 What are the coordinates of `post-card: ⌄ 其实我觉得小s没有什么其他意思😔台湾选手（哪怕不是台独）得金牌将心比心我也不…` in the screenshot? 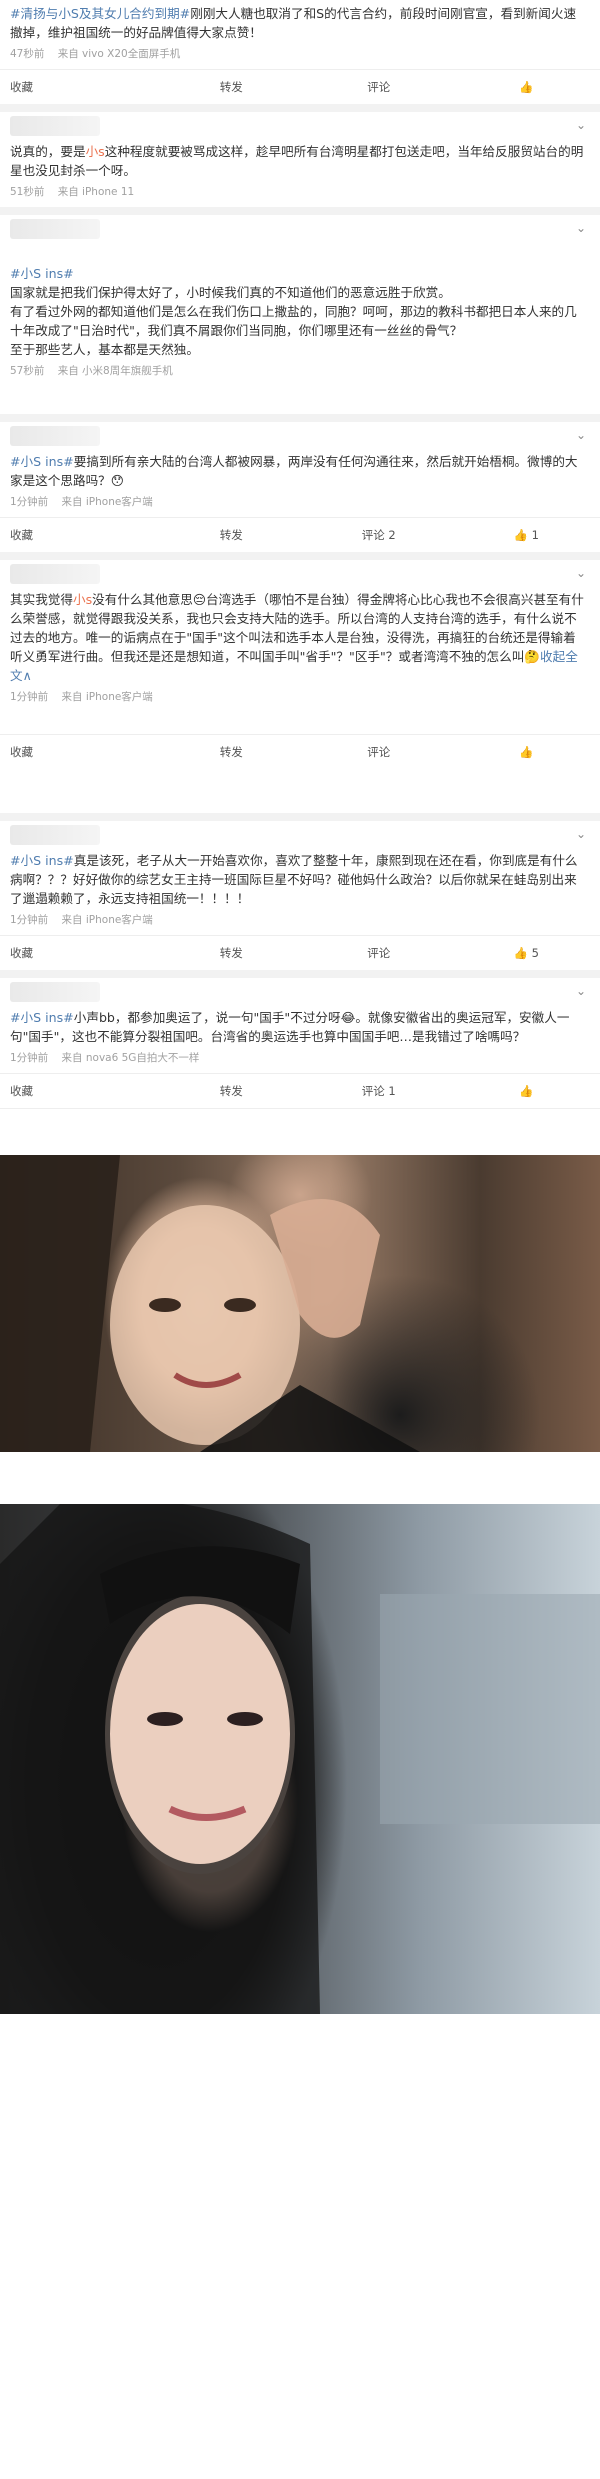 It's located at (300, 690).